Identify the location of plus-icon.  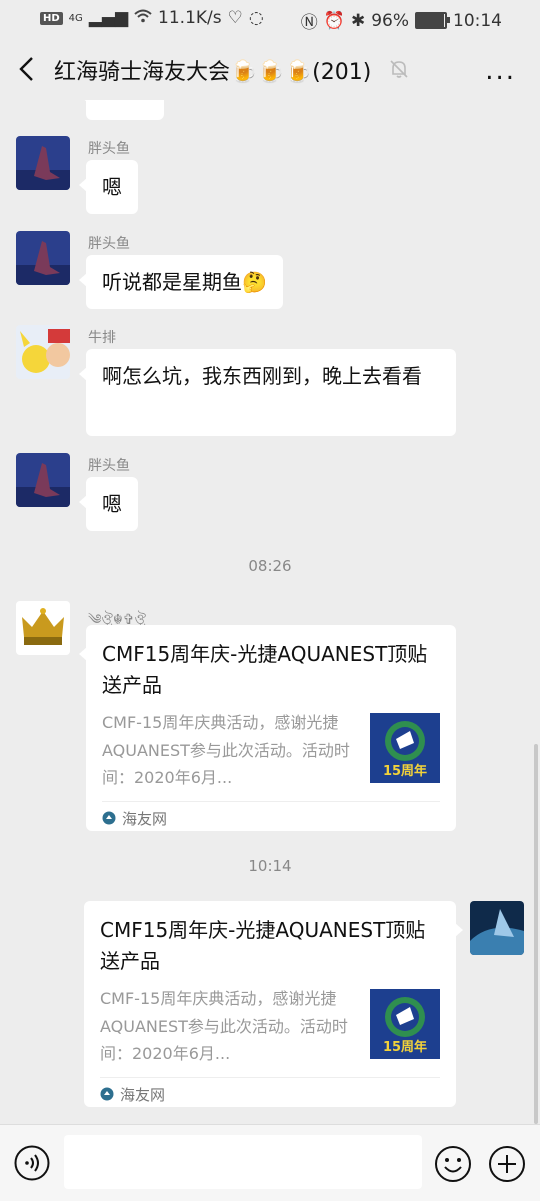
(507, 1164).